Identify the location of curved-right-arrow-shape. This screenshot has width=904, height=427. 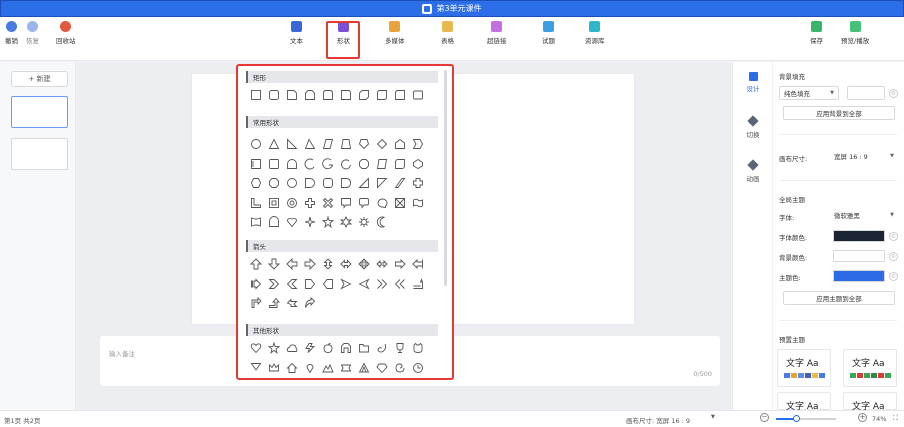
(310, 303).